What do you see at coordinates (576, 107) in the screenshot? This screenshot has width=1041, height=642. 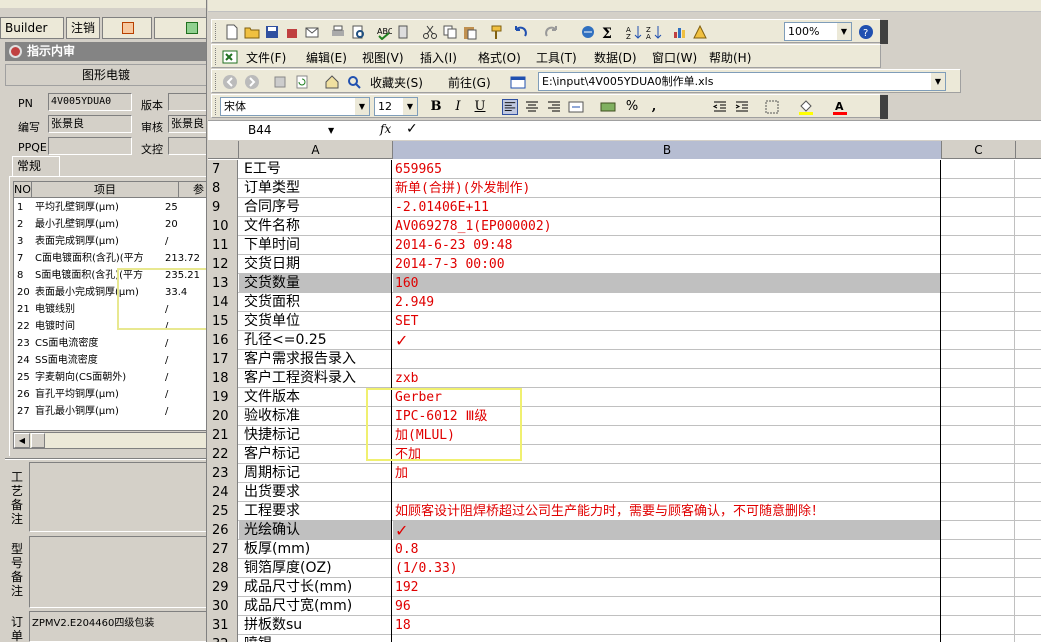 I see `merge-center-icon` at bounding box center [576, 107].